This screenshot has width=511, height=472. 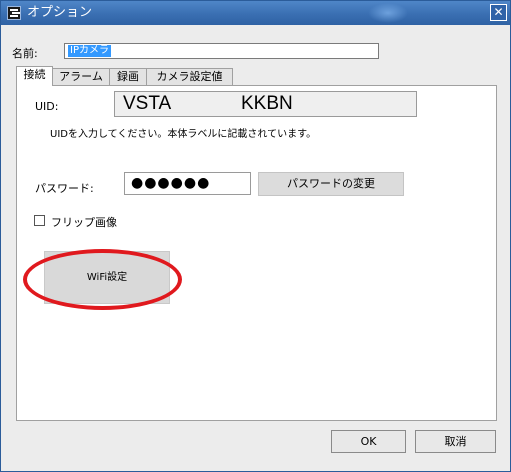 I want to click on title-bar: オプション ✕, so click(x=255, y=13).